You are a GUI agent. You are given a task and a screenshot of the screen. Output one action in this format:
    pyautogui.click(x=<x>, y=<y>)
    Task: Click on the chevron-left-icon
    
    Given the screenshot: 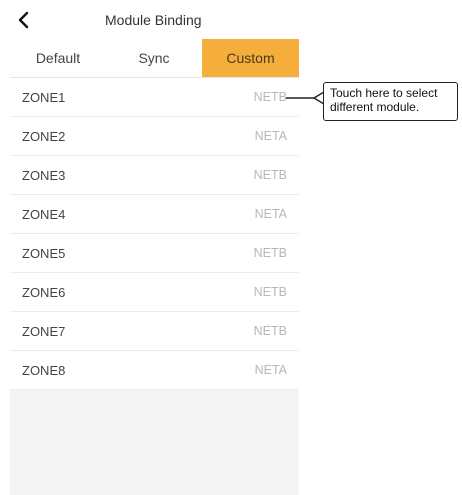 What is the action you would take?
    pyautogui.click(x=23, y=20)
    